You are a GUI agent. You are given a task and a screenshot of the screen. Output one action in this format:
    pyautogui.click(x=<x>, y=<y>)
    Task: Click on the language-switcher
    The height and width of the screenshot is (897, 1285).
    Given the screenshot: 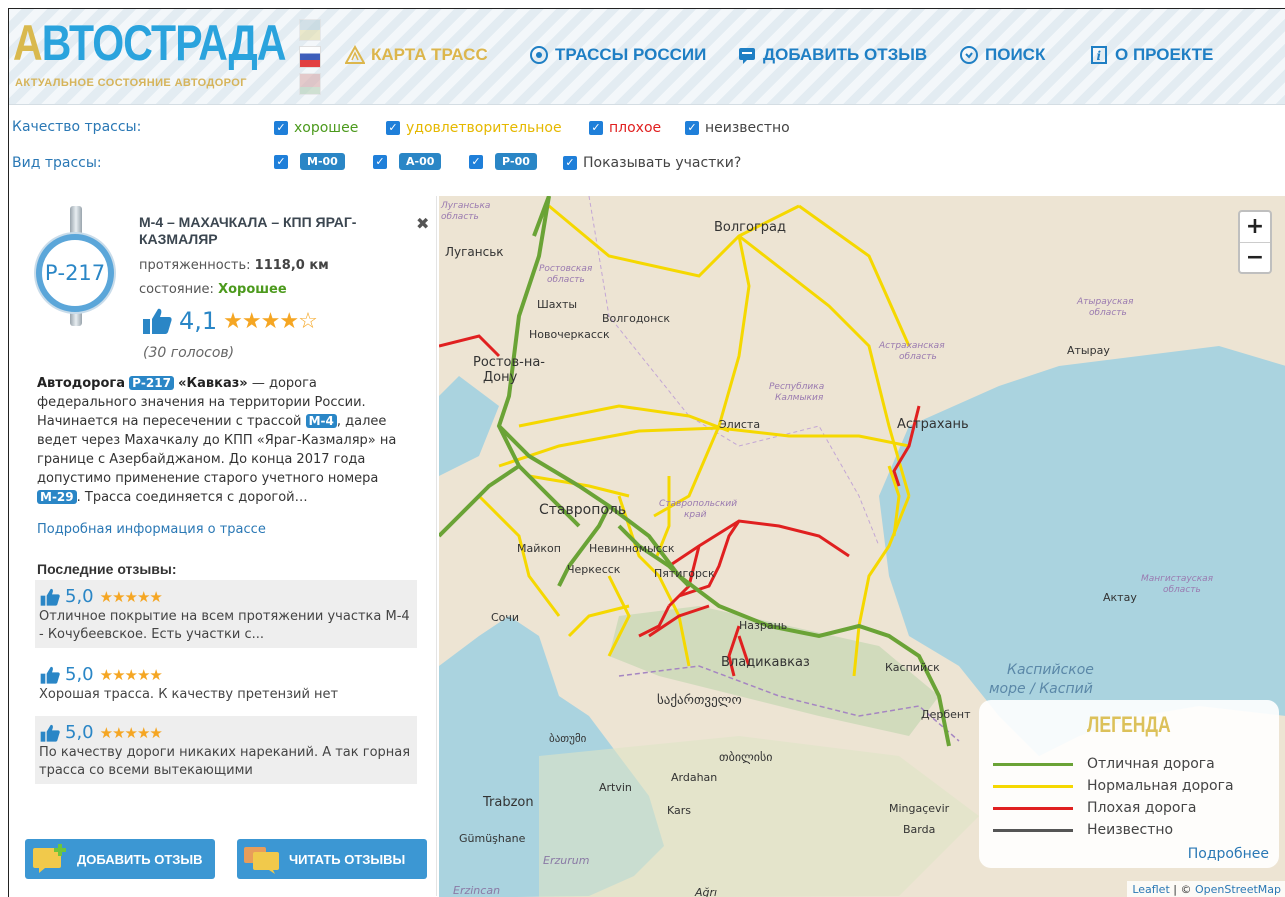 What is the action you would take?
    pyautogui.click(x=310, y=59)
    